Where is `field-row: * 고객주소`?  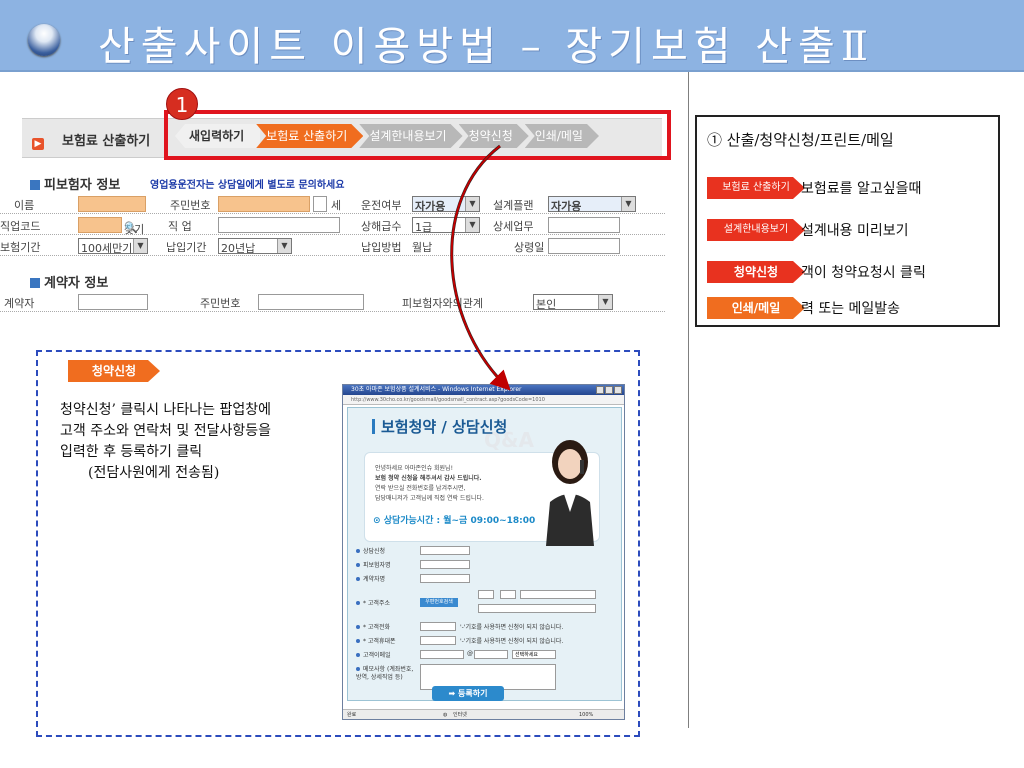 field-row: * 고객주소 is located at coordinates (373, 602).